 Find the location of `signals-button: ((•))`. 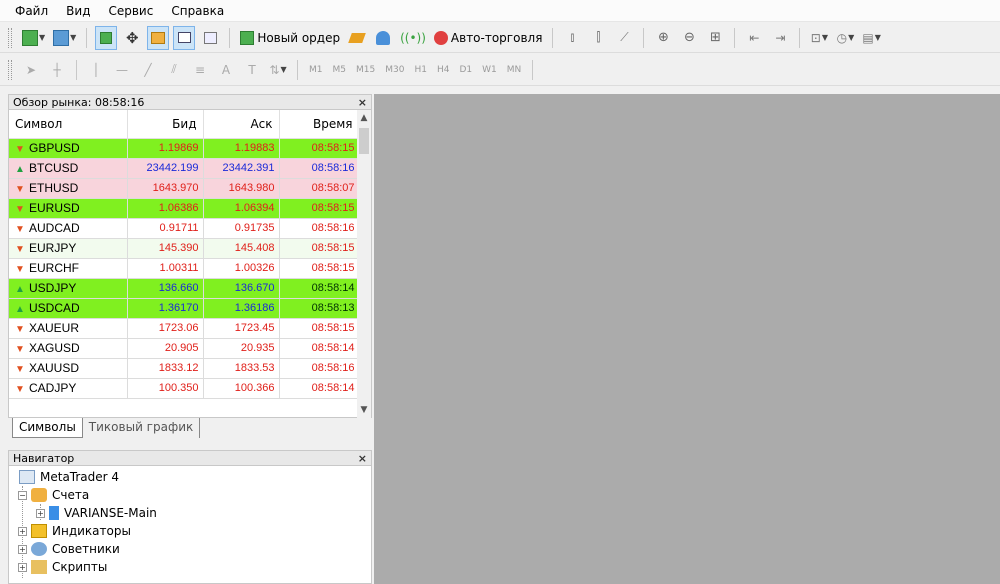

signals-button: ((•)) is located at coordinates (413, 38).